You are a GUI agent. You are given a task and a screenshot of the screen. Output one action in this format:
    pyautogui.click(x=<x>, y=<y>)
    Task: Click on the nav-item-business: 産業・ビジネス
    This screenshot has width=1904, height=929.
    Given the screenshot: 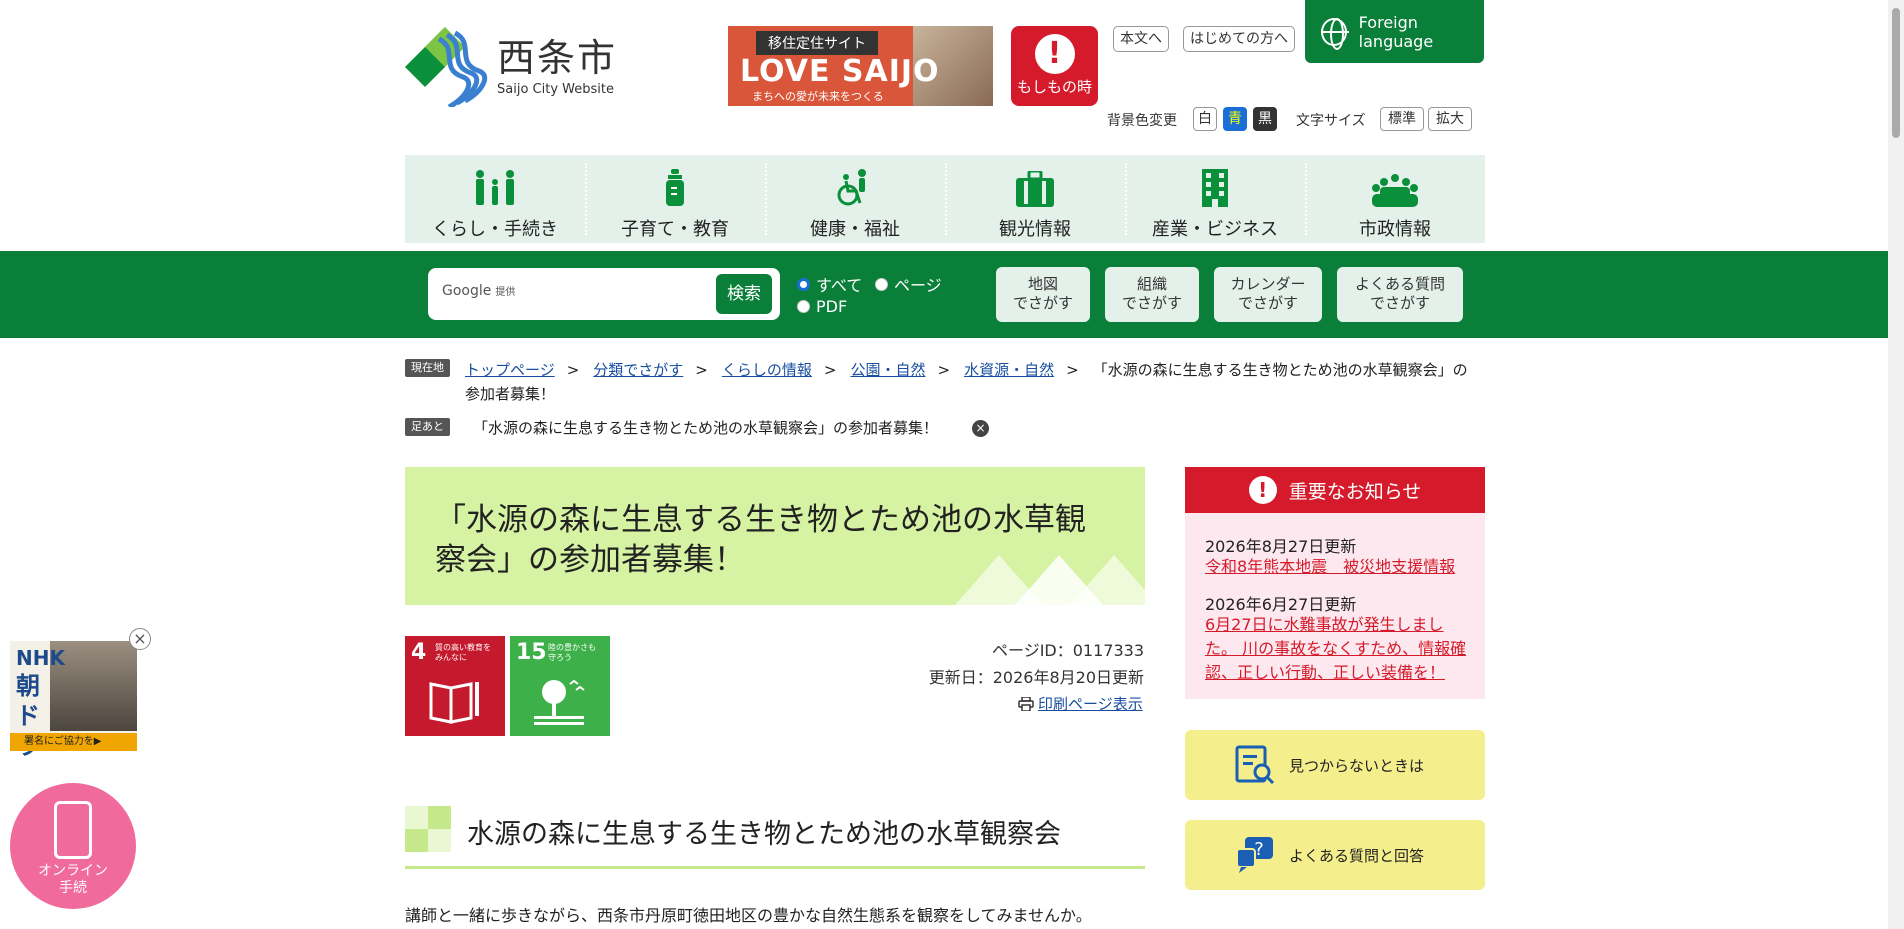 What is the action you would take?
    pyautogui.click(x=1215, y=199)
    